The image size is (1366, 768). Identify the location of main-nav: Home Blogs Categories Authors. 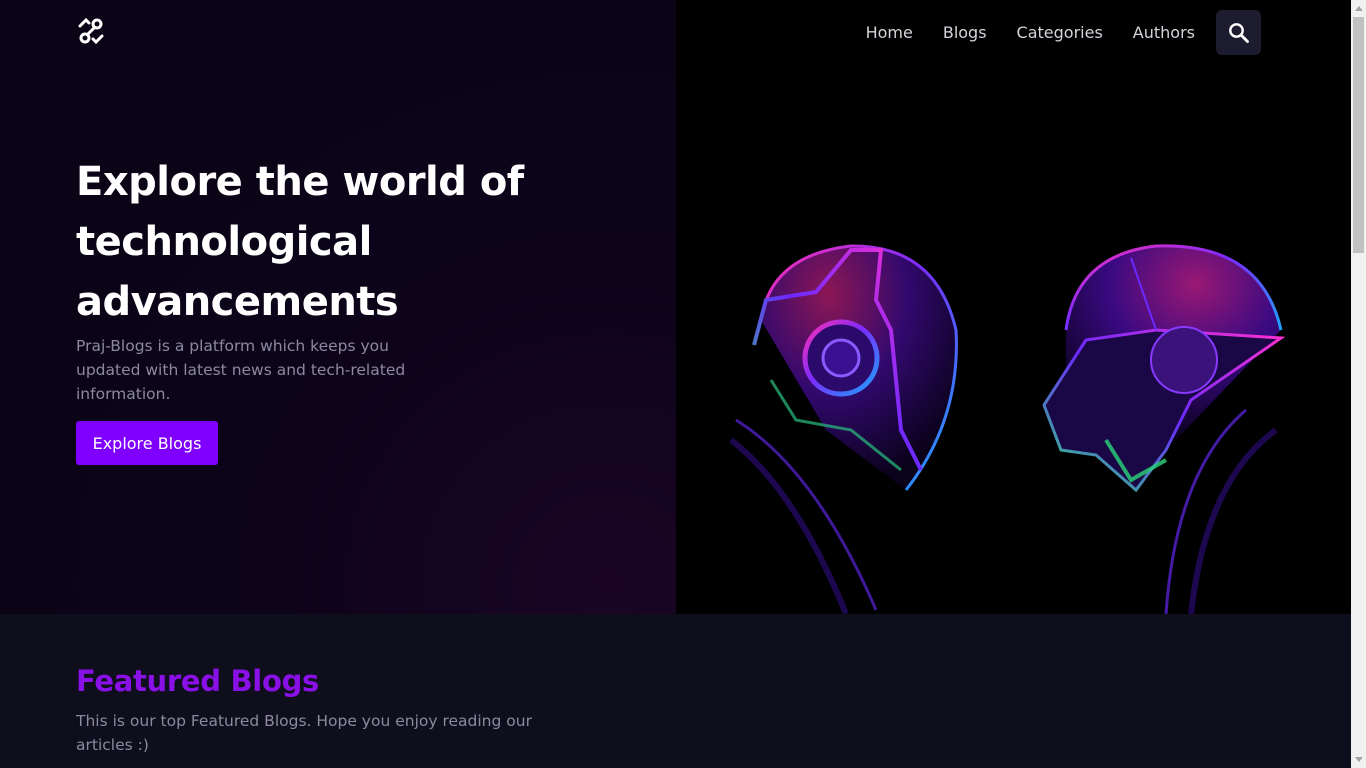
(1063, 32).